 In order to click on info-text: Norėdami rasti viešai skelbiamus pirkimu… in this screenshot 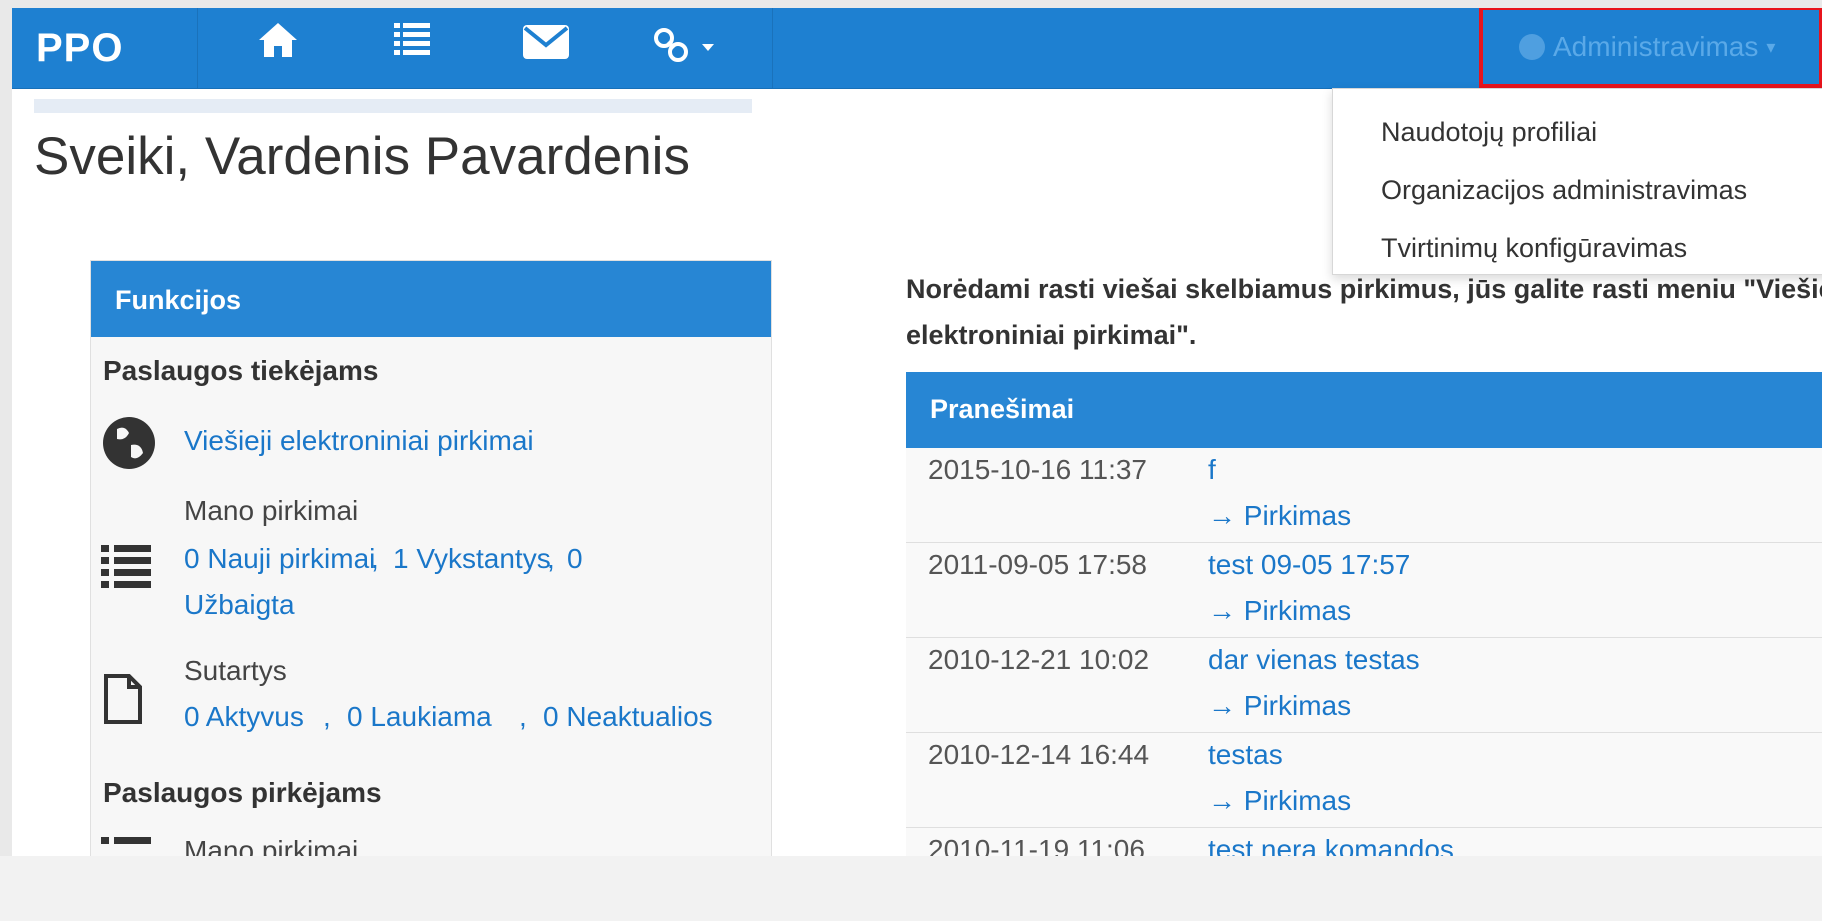, I will do `click(1364, 312)`.